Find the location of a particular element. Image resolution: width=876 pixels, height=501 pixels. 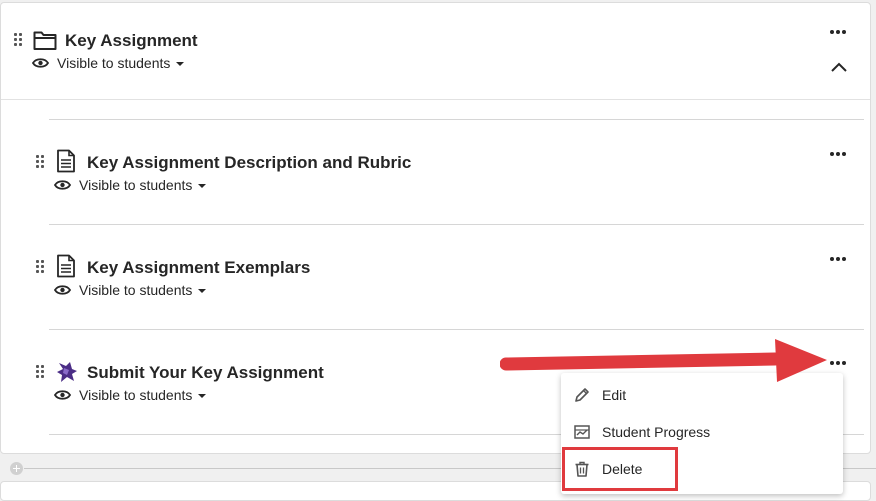

folder-visibility-dropdown: Visible to students is located at coordinates (108, 63).